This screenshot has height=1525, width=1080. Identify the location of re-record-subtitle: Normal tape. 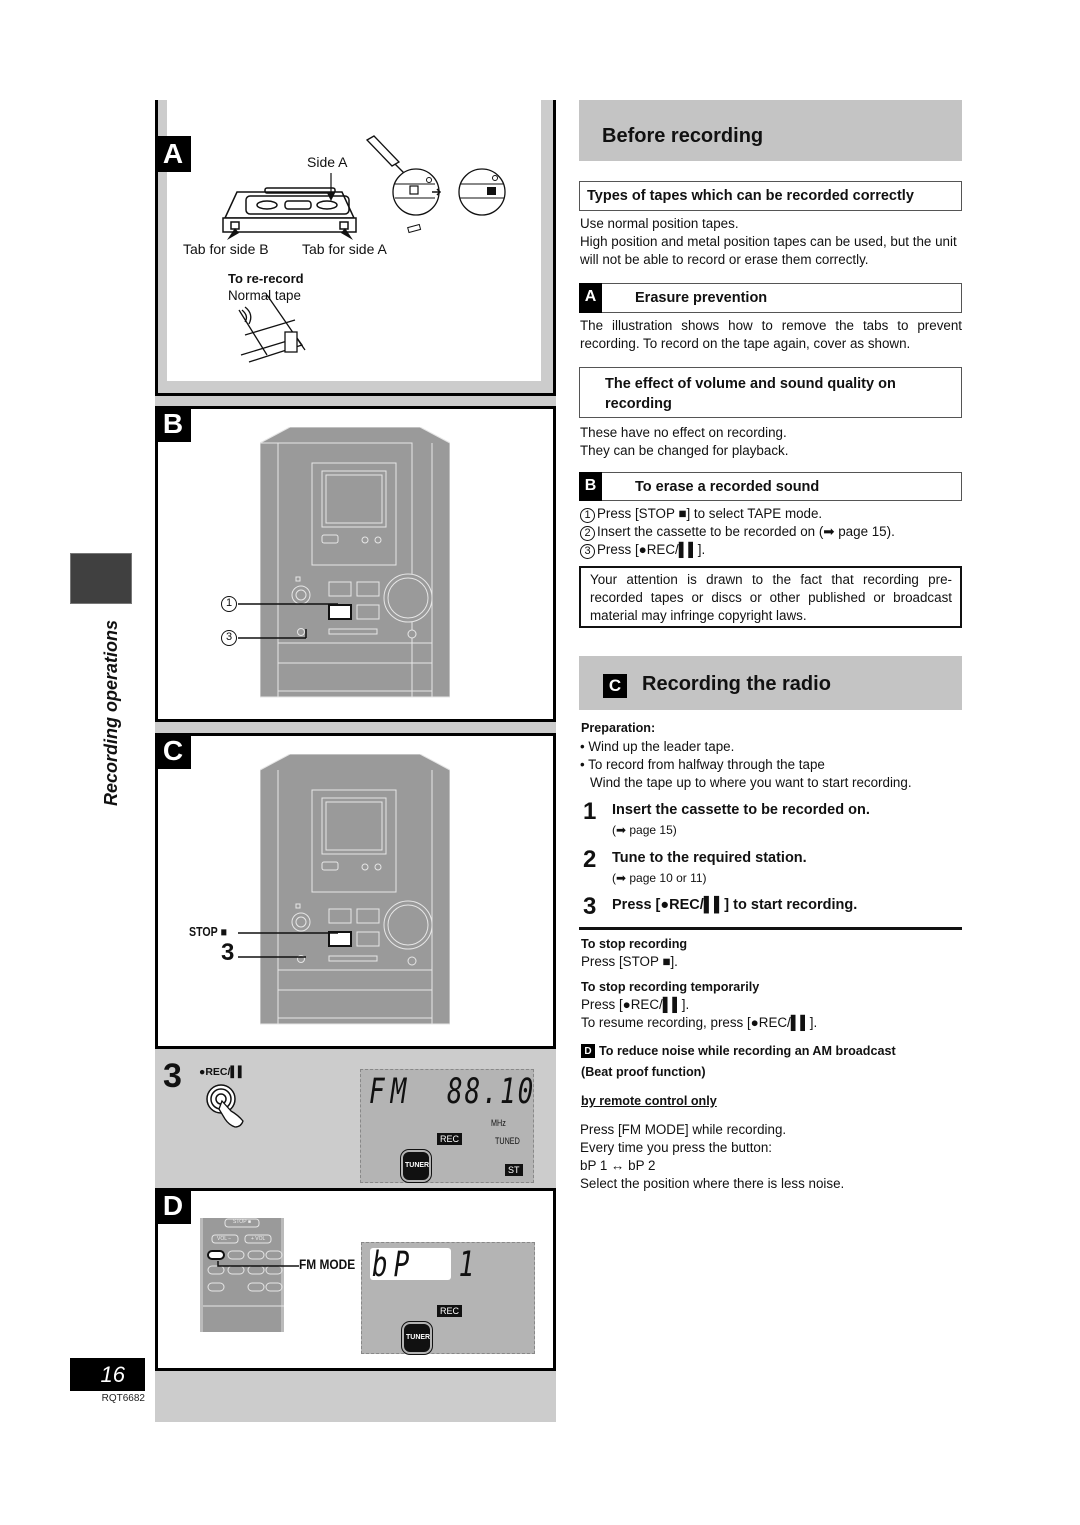
(264, 295).